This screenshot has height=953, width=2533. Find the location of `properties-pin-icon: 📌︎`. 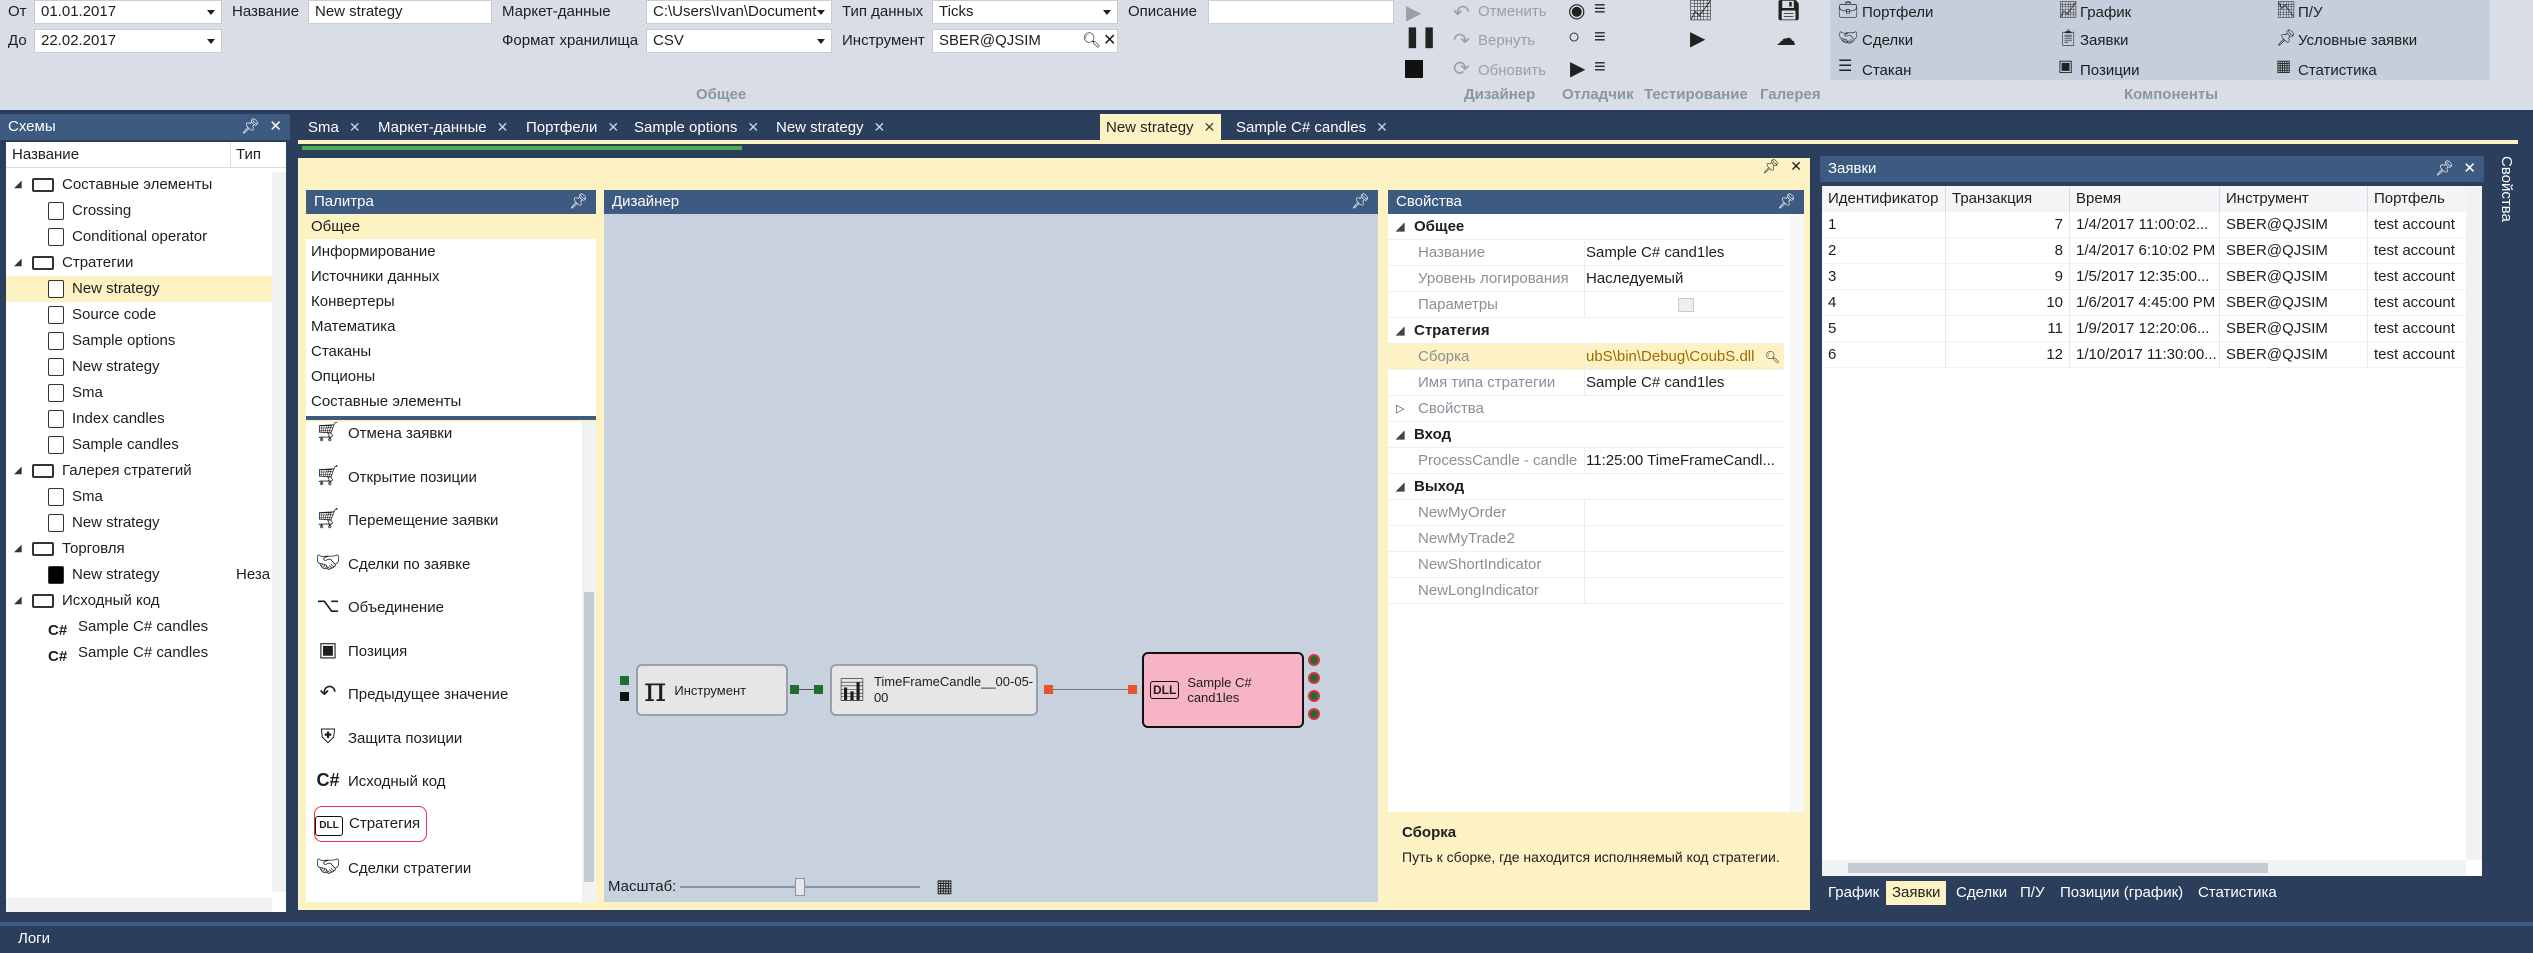

properties-pin-icon: 📌︎ is located at coordinates (1786, 202).